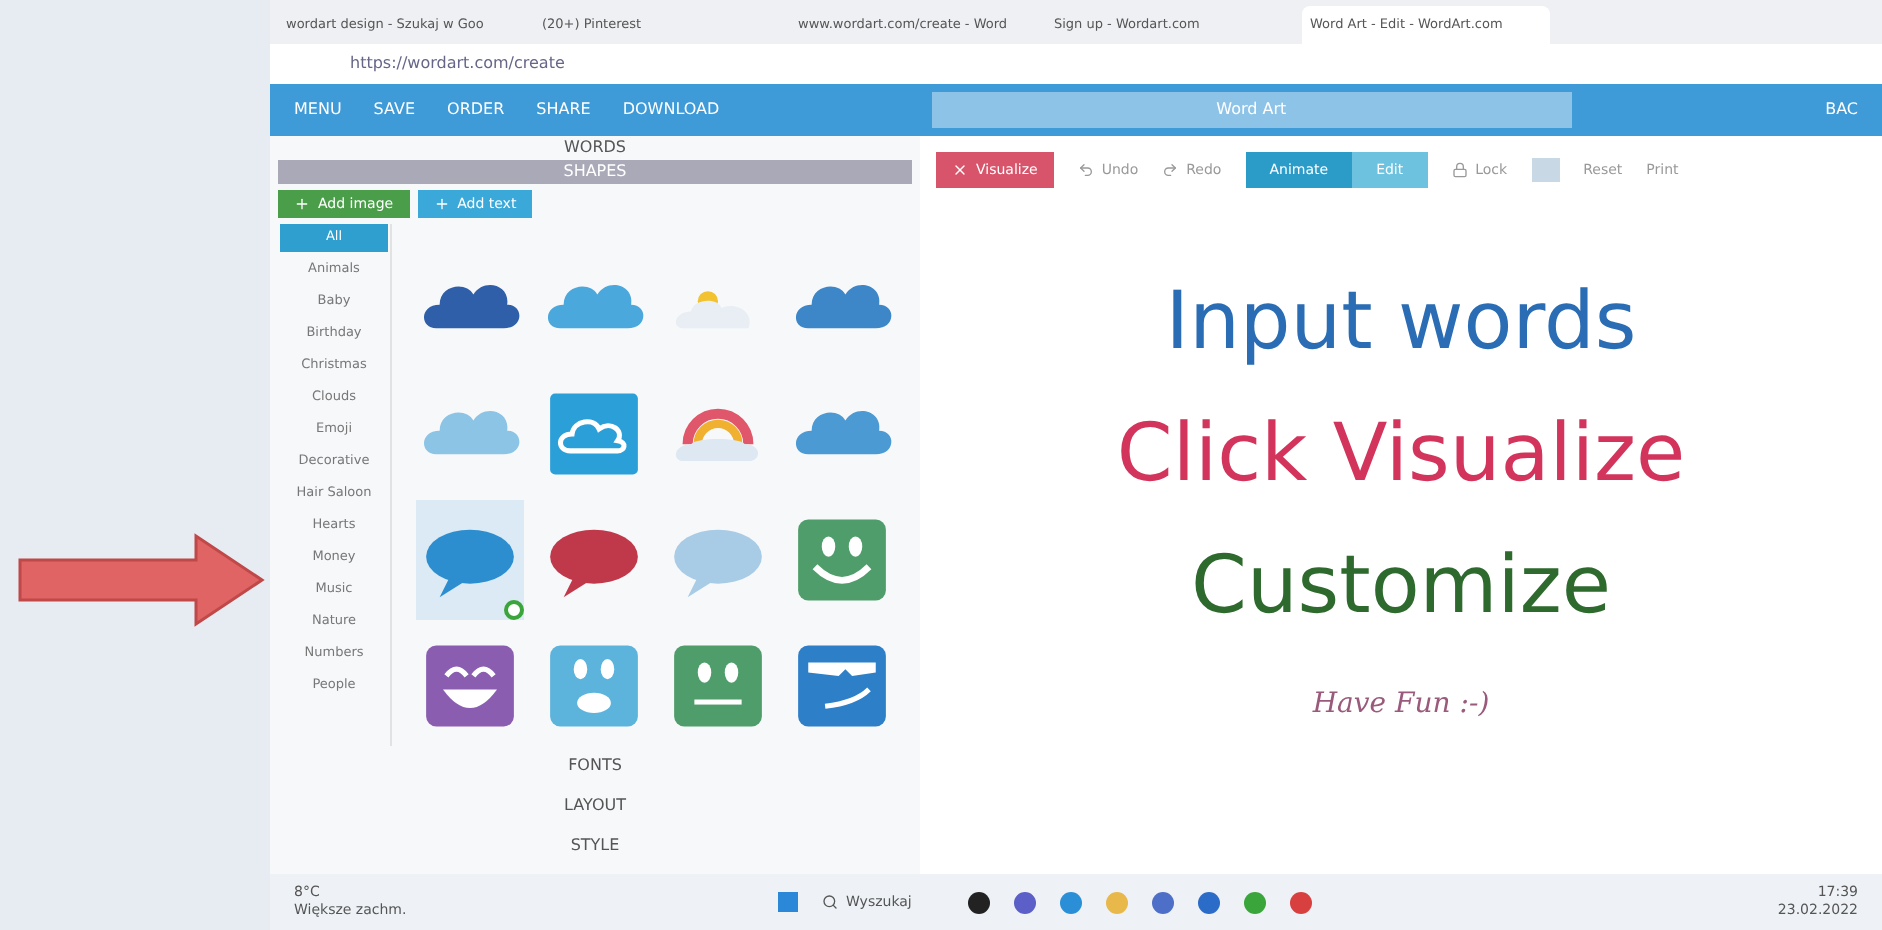 This screenshot has width=1882, height=930. What do you see at coordinates (595, 148) in the screenshot?
I see `words-section: WORDS` at bounding box center [595, 148].